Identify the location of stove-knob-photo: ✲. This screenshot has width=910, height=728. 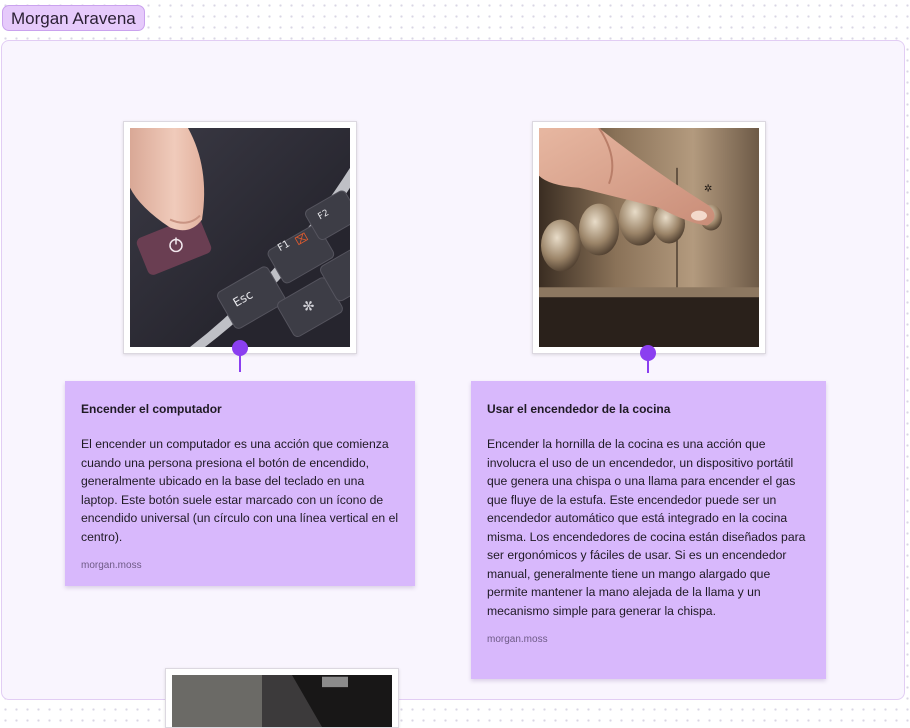
(649, 237).